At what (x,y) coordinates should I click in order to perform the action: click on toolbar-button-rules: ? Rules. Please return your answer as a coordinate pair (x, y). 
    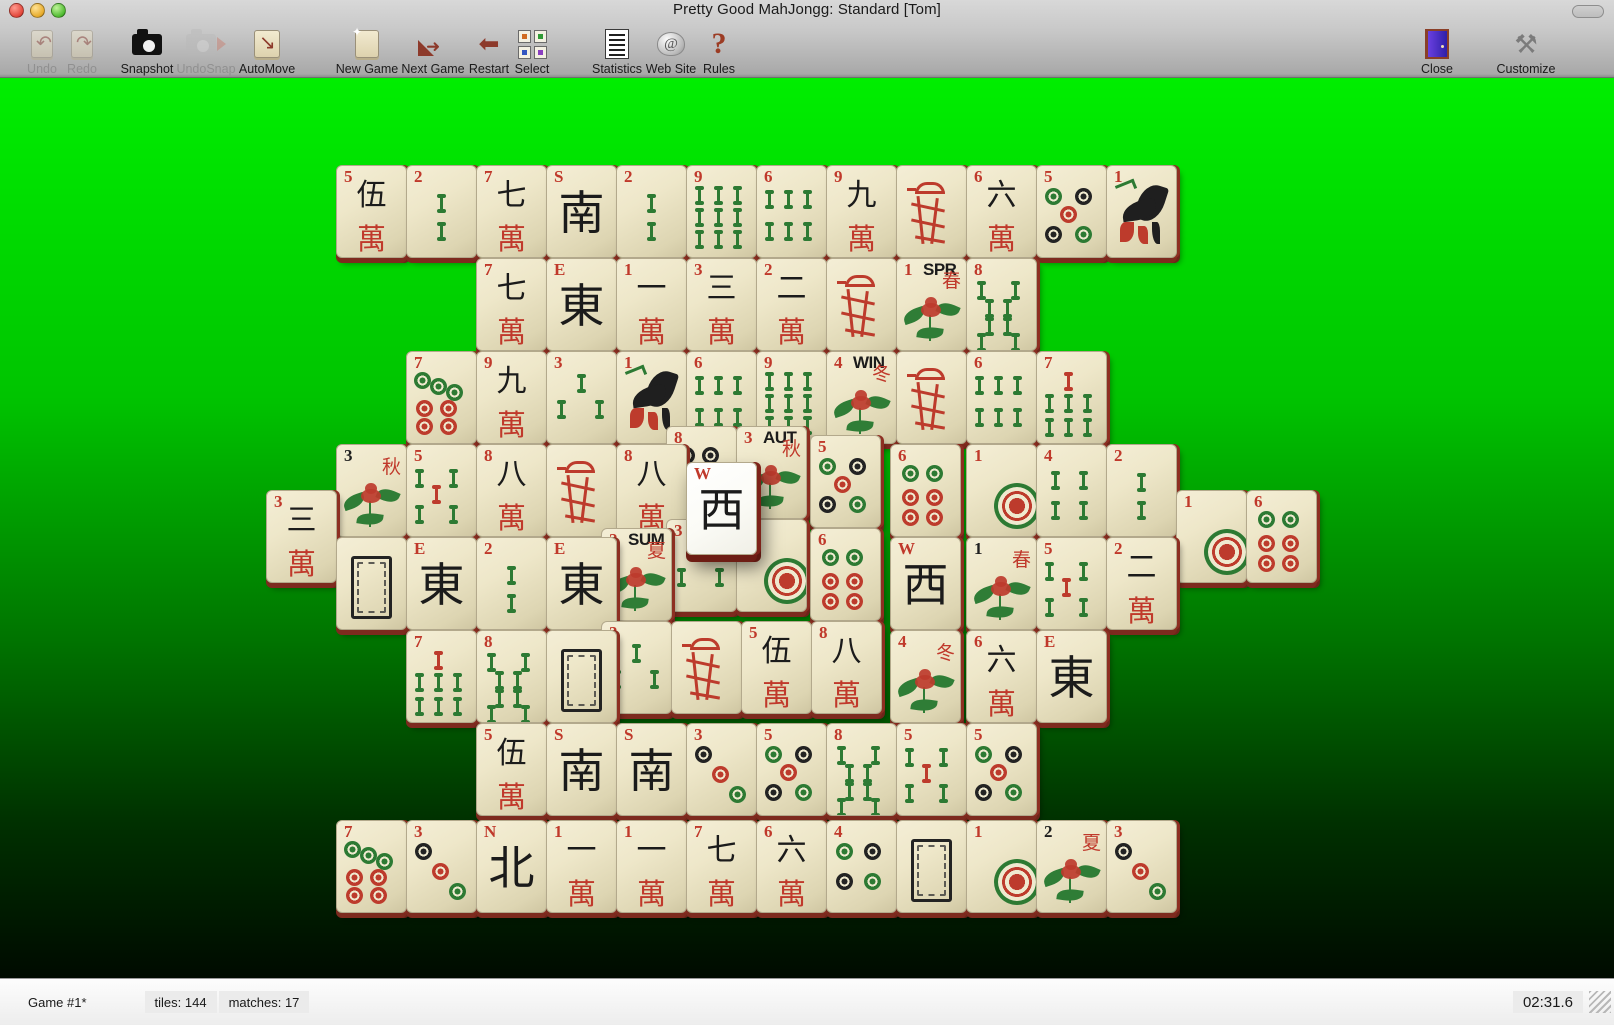
    Looking at the image, I should click on (719, 48).